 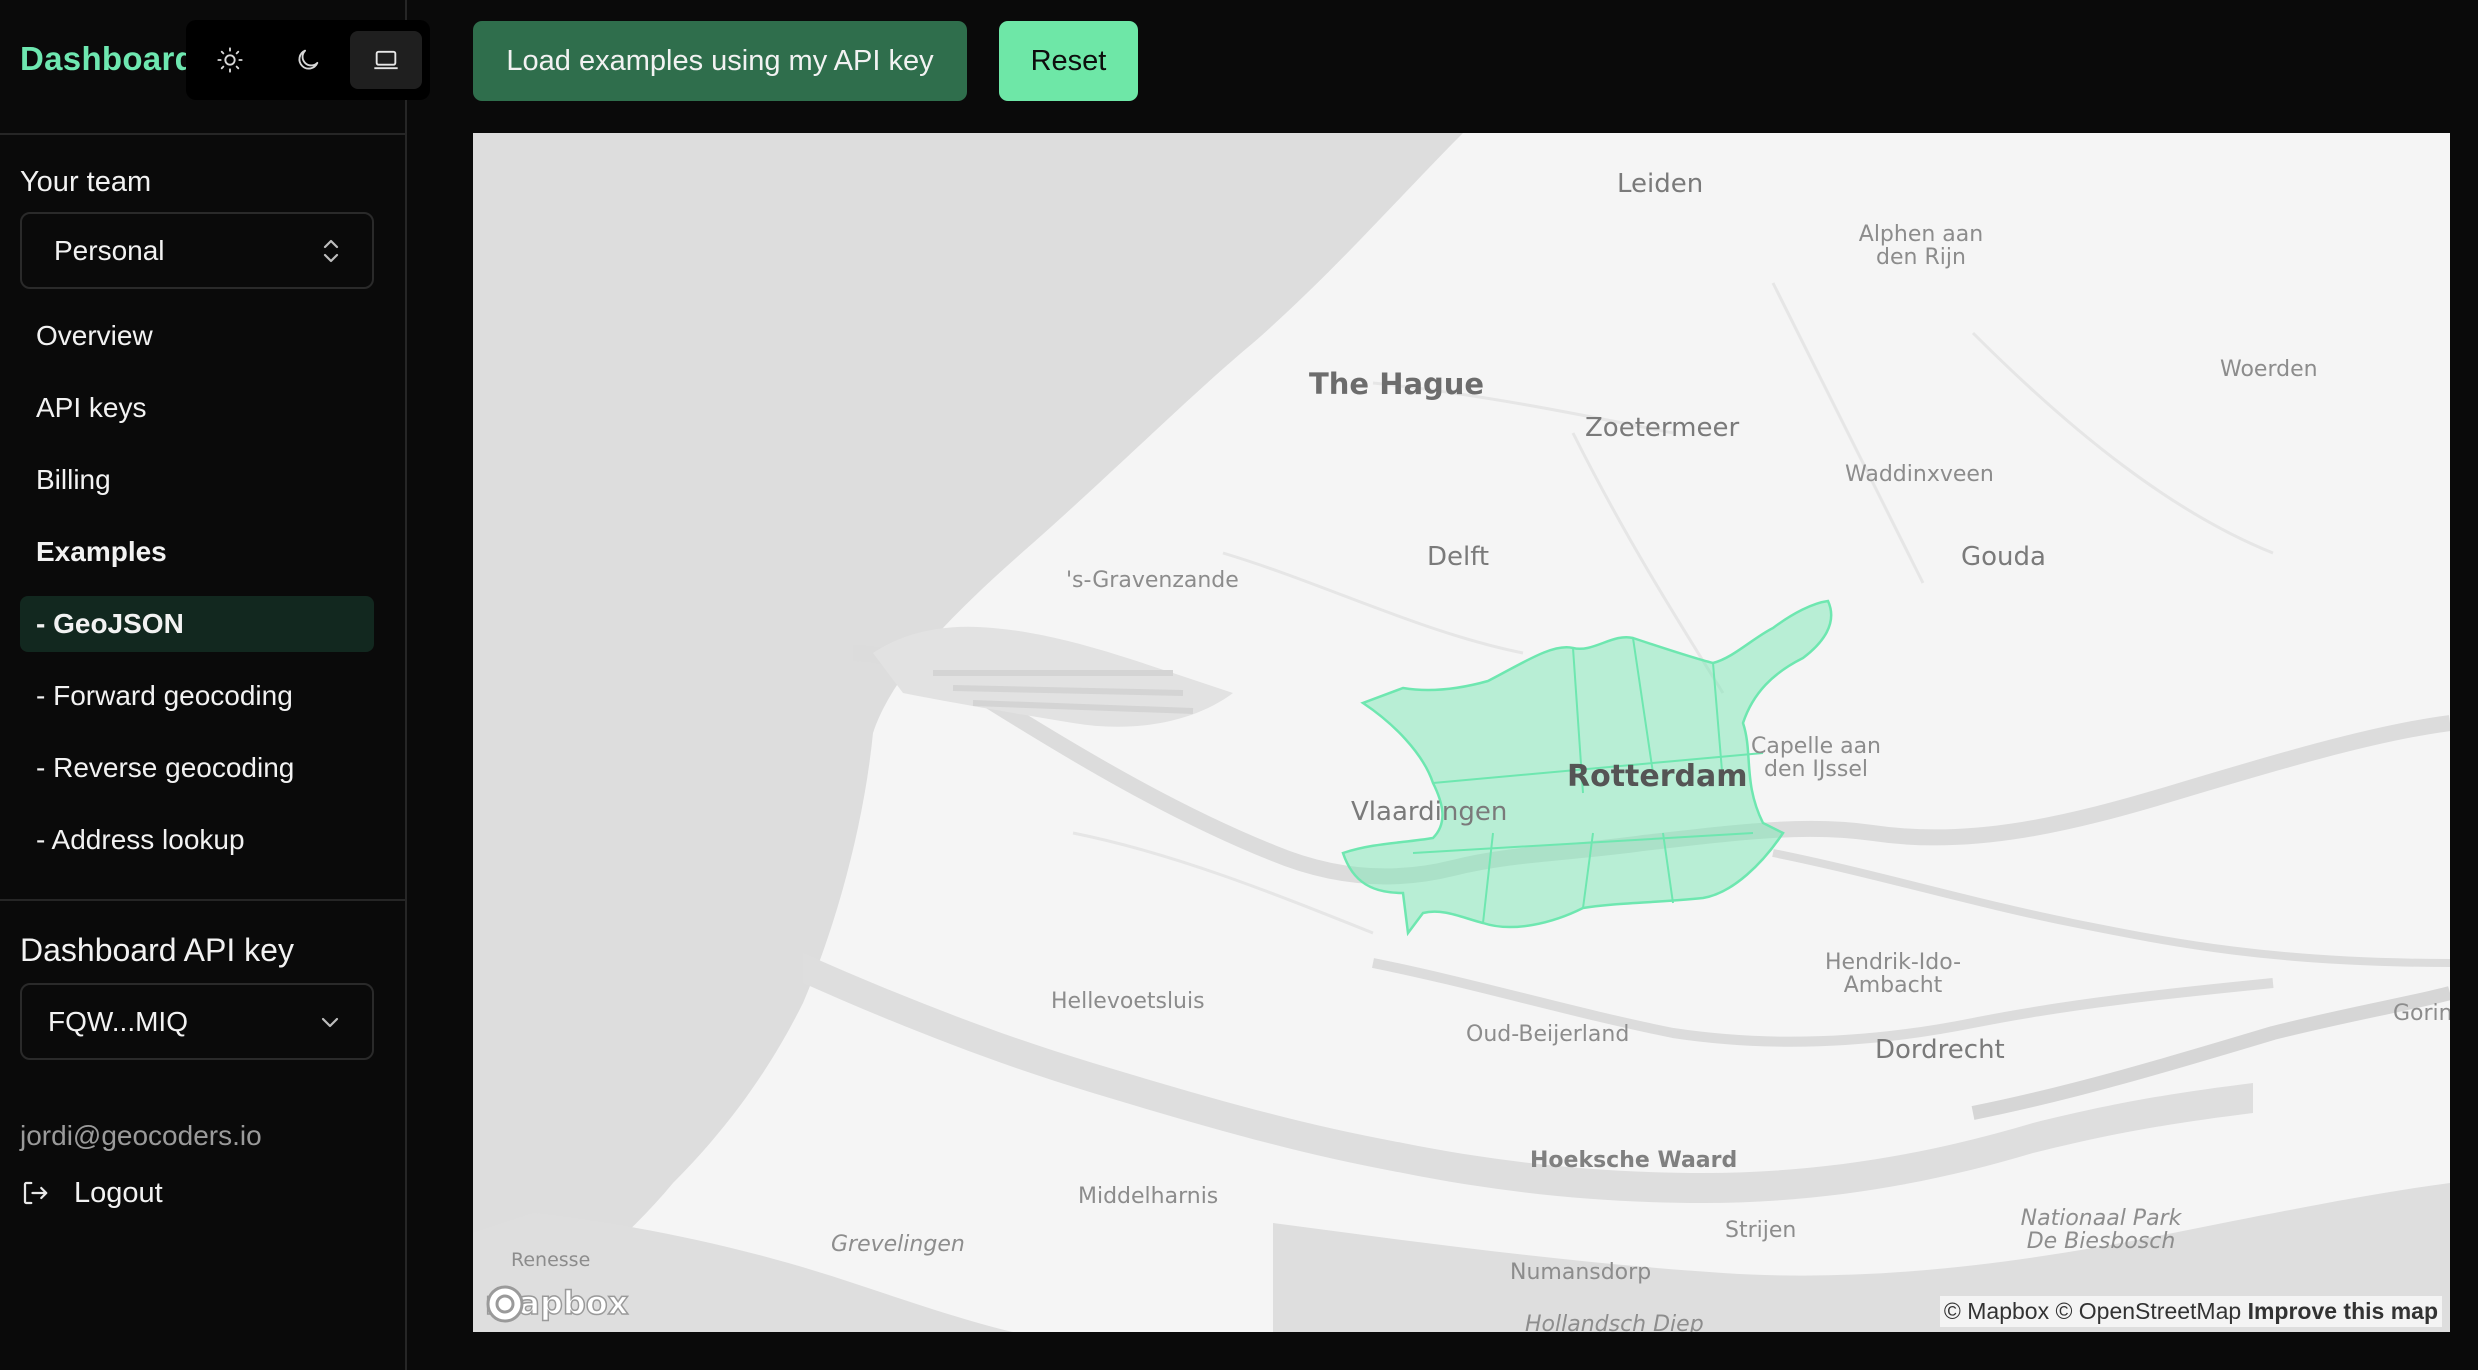 What do you see at coordinates (1921, 246) in the screenshot?
I see `label-alphen: Alphen aan den Rijn` at bounding box center [1921, 246].